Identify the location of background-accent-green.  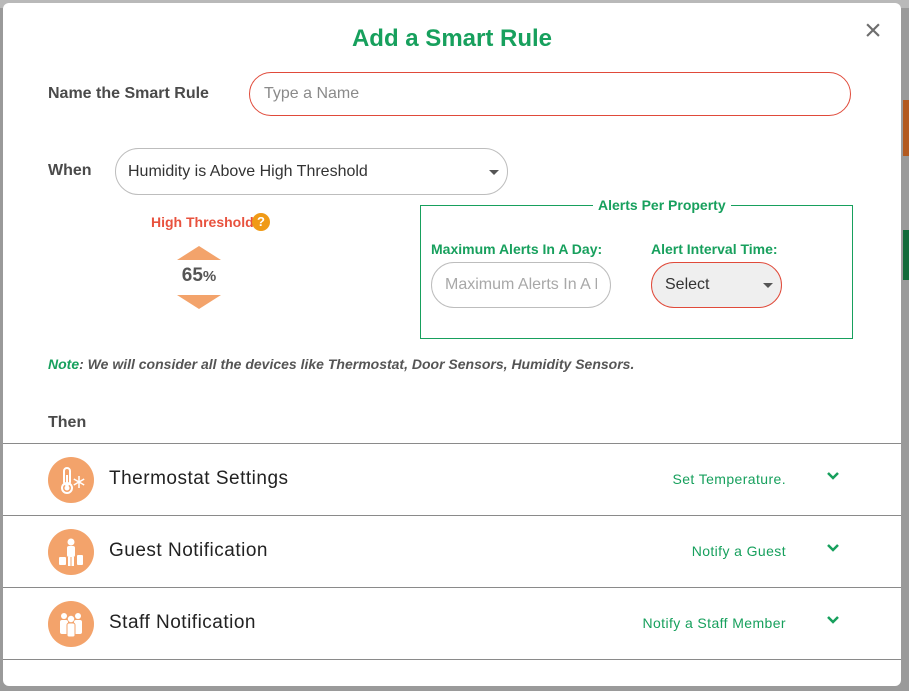
(906, 255).